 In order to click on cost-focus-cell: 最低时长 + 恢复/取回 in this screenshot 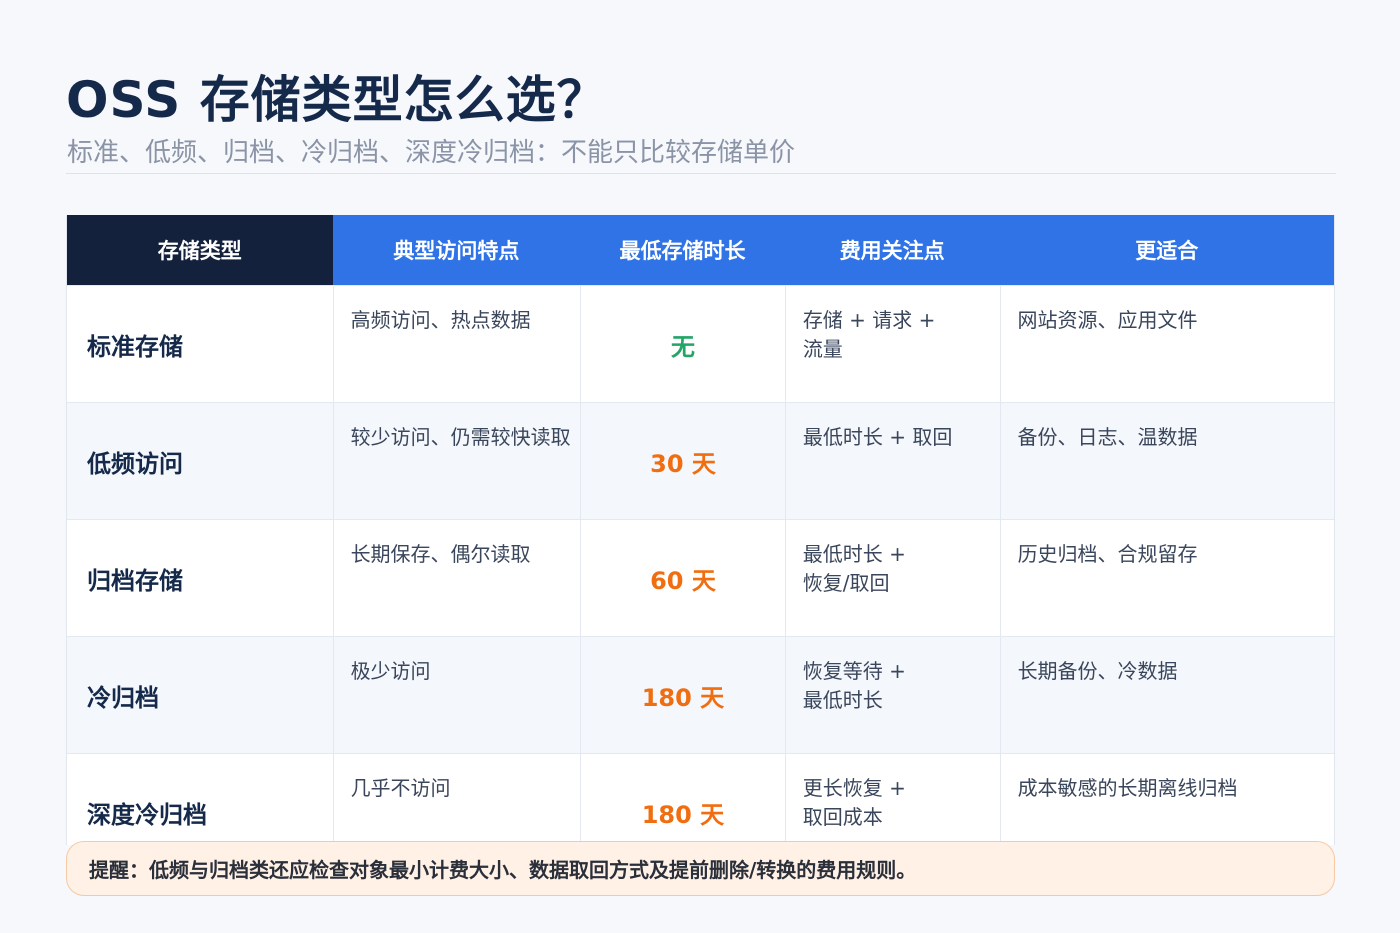, I will do `click(892, 578)`.